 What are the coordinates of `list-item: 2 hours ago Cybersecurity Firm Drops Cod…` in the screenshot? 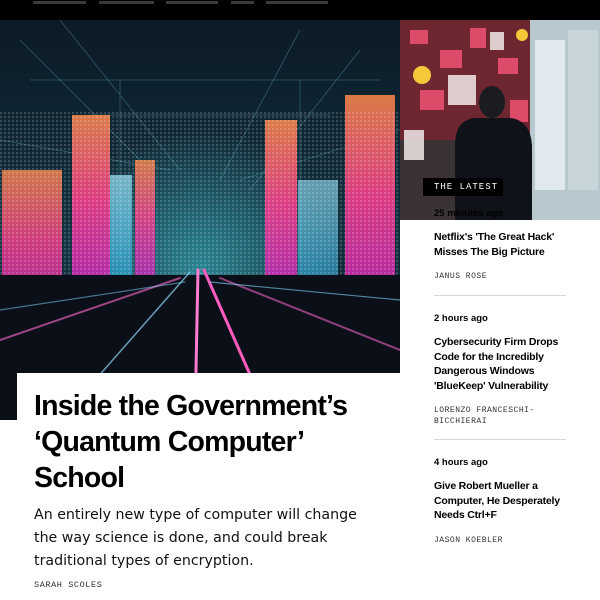 It's located at (500, 376).